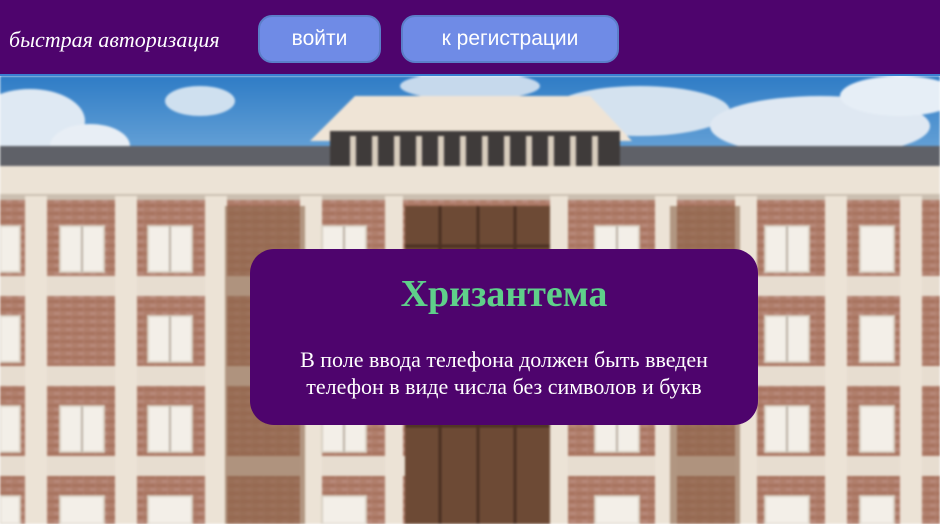 Image resolution: width=940 pixels, height=524 pixels. What do you see at coordinates (319, 39) in the screenshot?
I see `login-button: войти` at bounding box center [319, 39].